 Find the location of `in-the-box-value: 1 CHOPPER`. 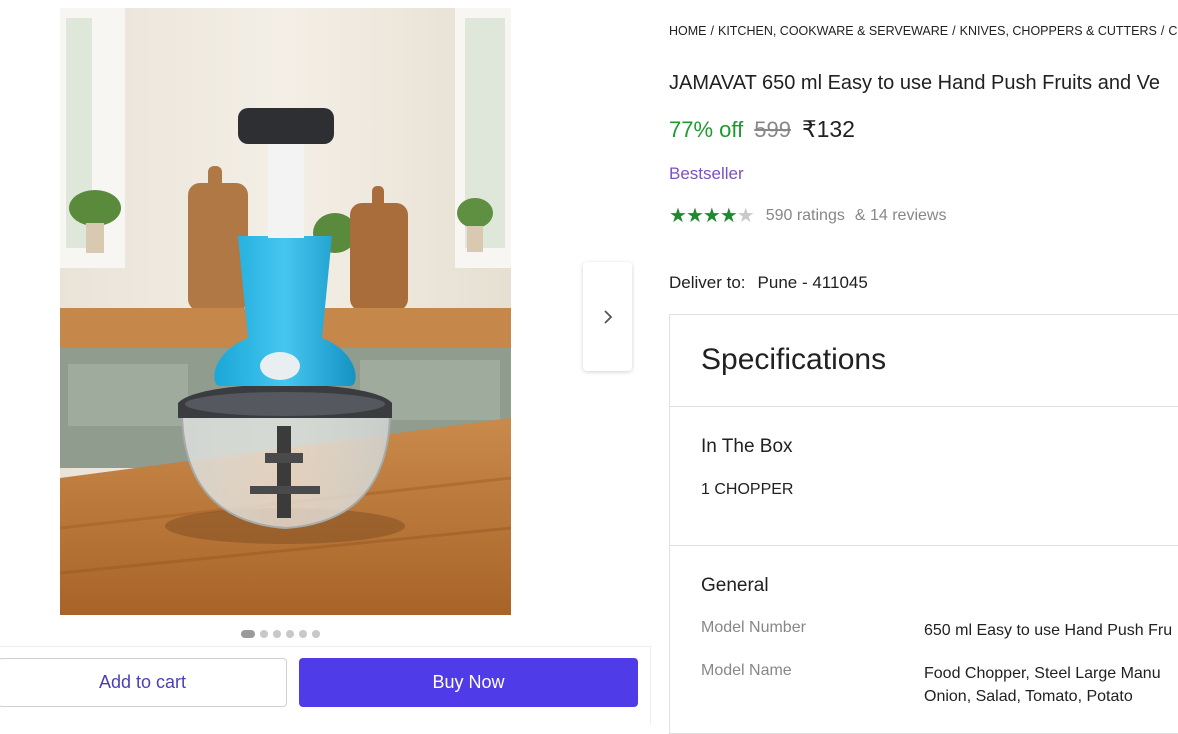

in-the-box-value: 1 CHOPPER is located at coordinates (747, 489).